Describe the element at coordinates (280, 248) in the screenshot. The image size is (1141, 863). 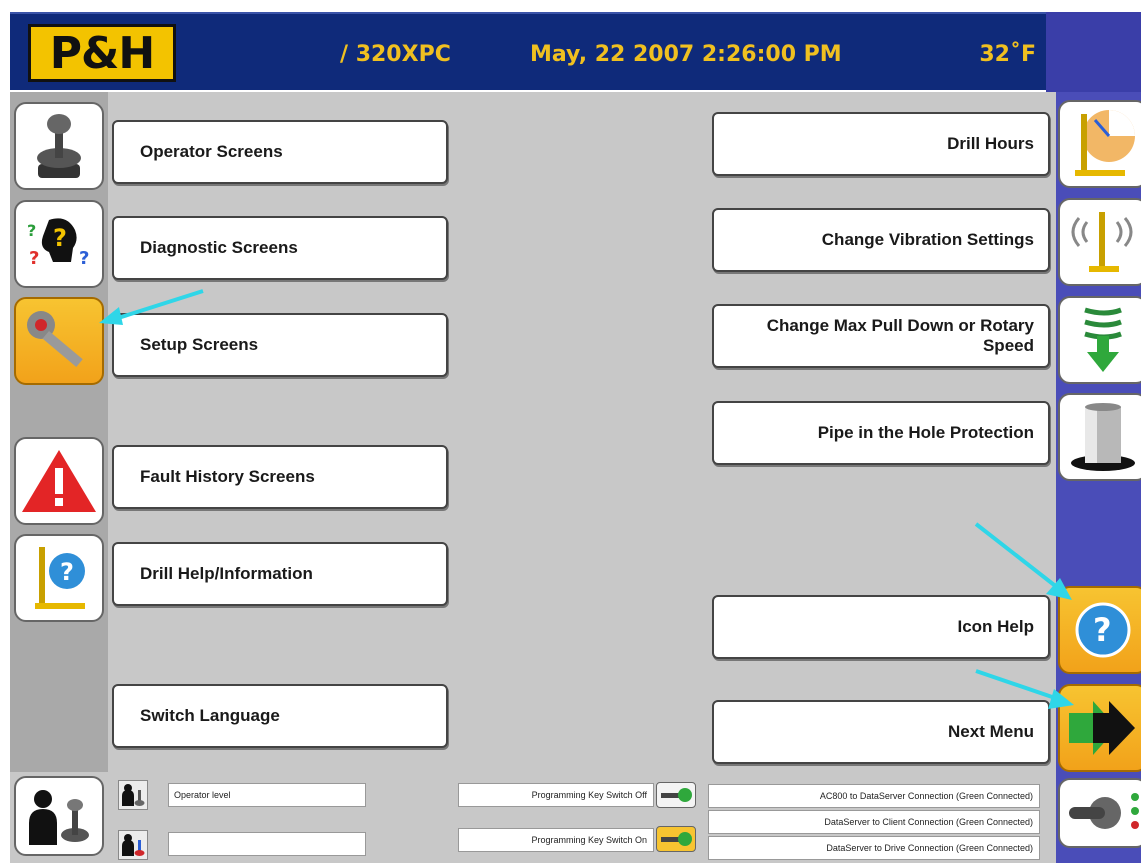
I see `diagnostic-screens-button: Diagnostic Screens` at that location.